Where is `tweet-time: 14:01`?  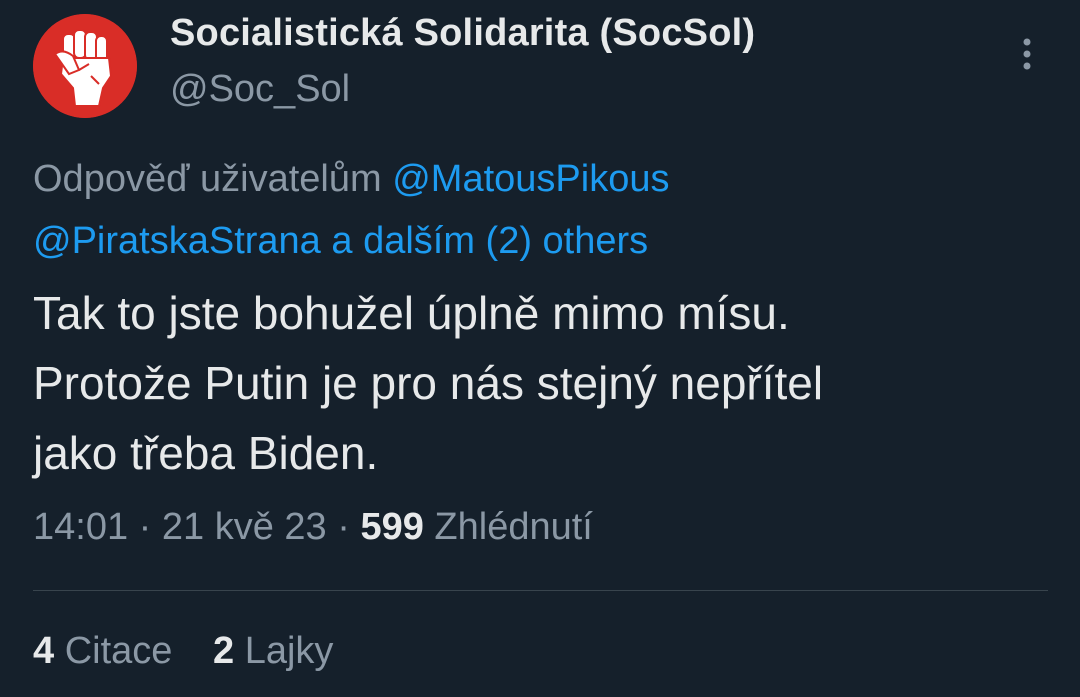 tweet-time: 14:01 is located at coordinates (80, 527).